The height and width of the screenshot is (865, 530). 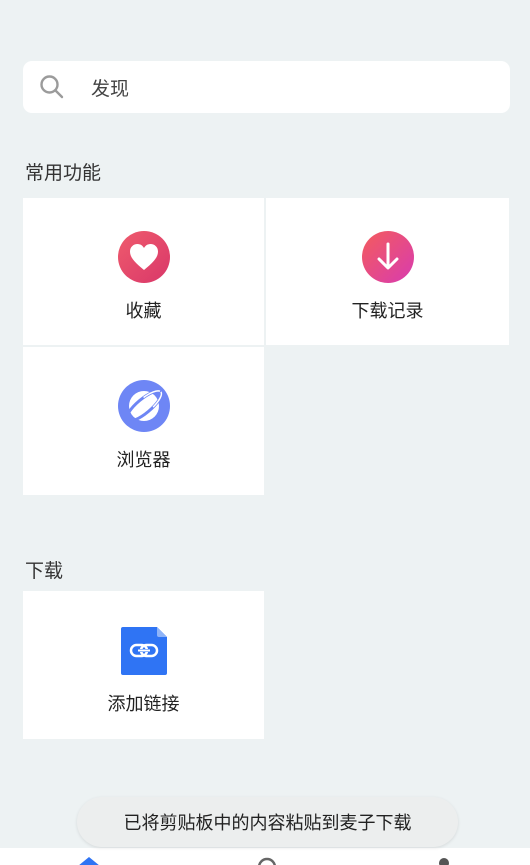 I want to click on browser-planet-icon, so click(x=143, y=406).